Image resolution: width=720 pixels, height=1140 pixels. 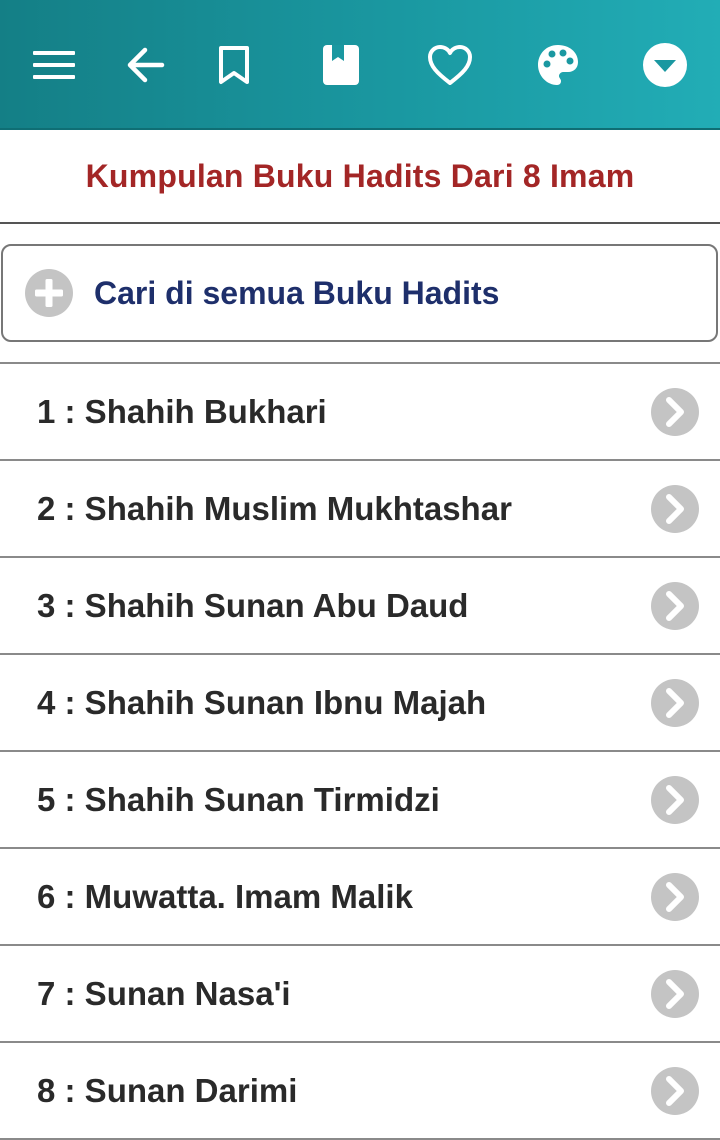 I want to click on toolbar, so click(x=360, y=65).